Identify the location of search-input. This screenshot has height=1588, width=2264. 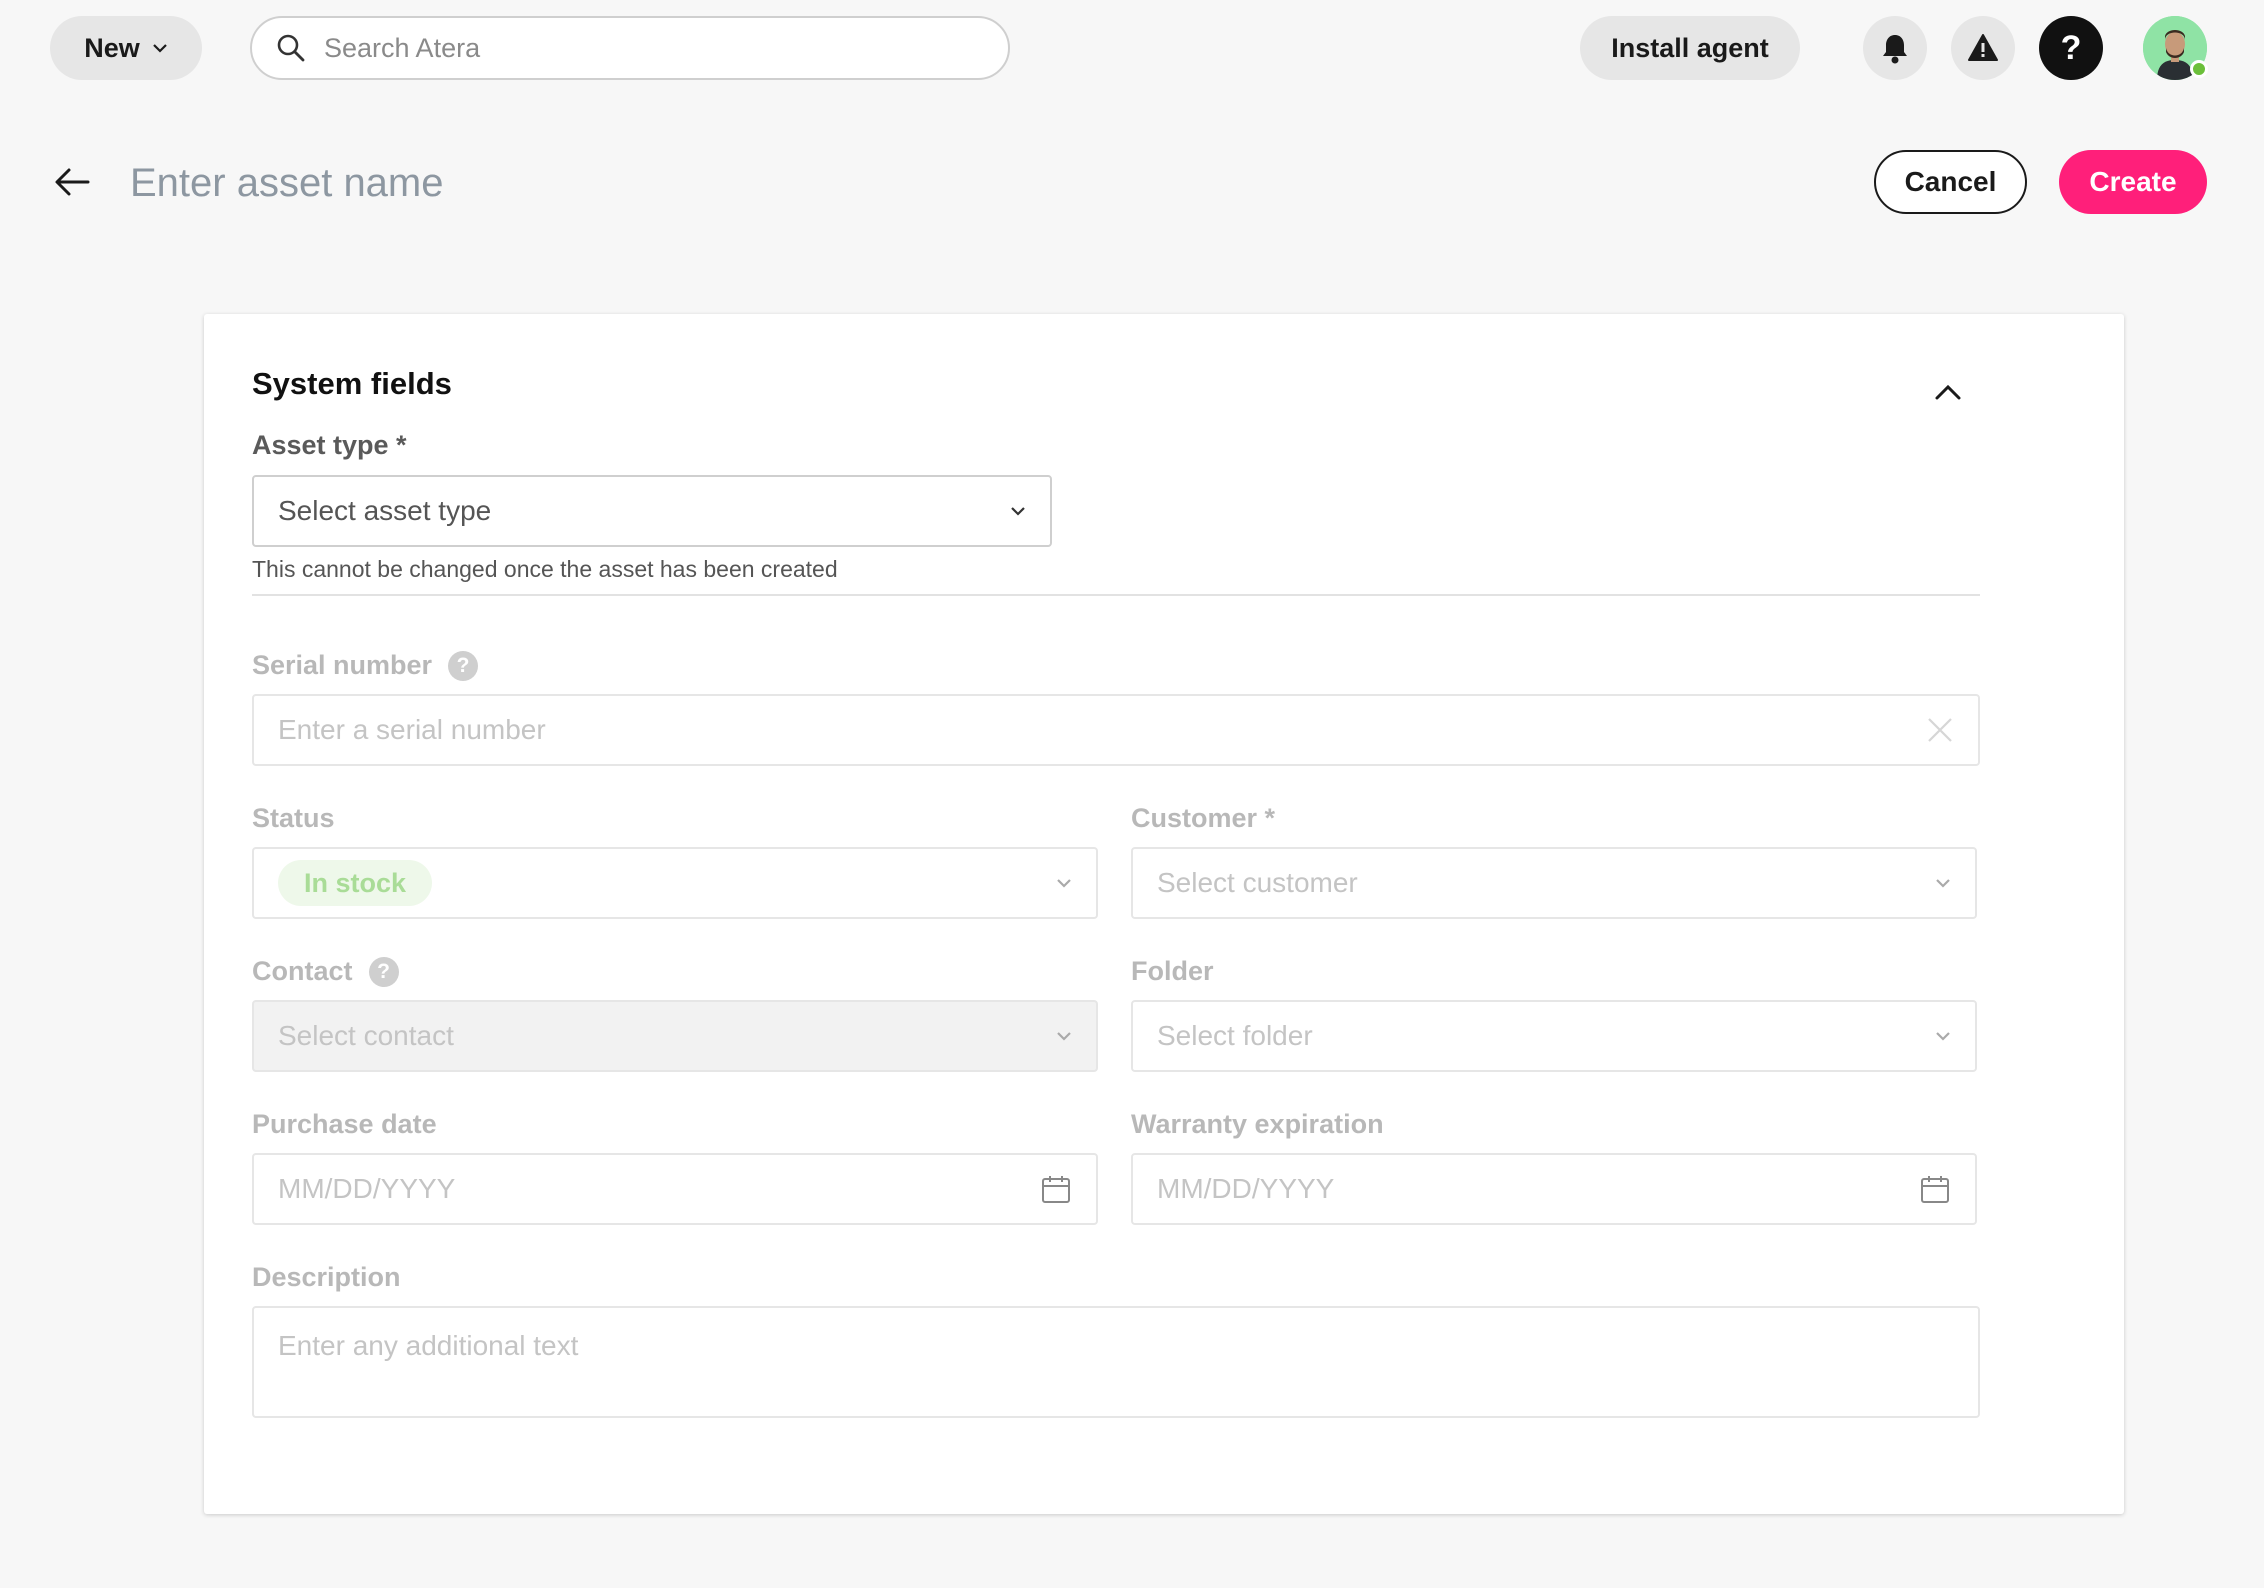
(624, 48).